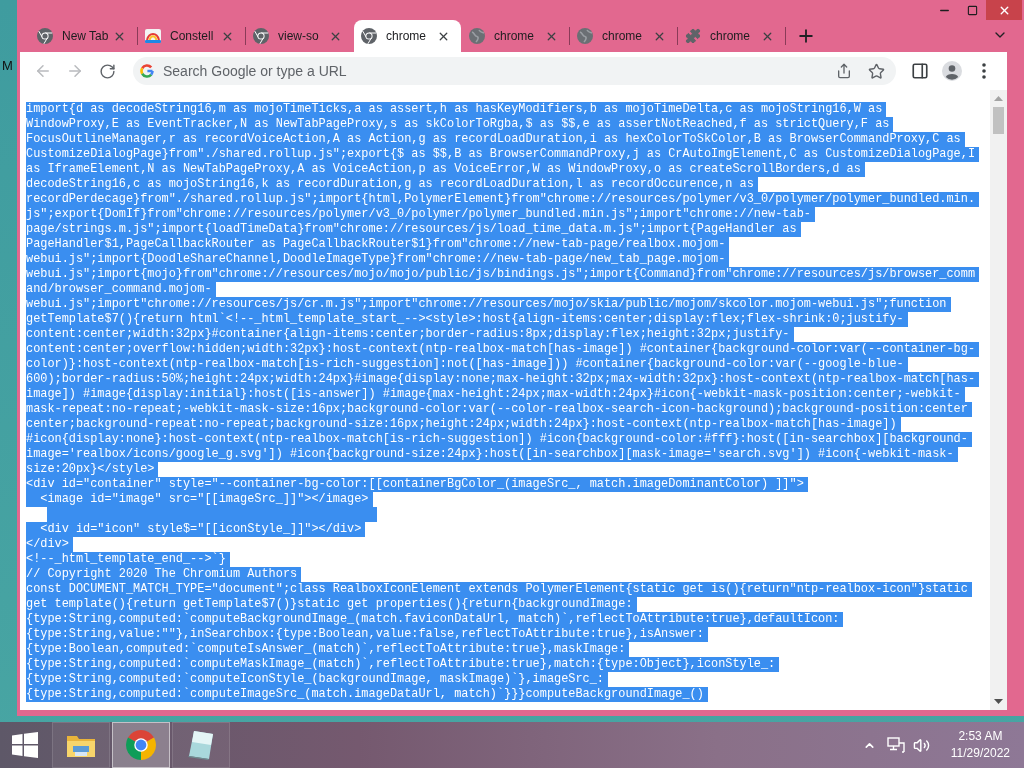 The height and width of the screenshot is (768, 1024). Describe the element at coordinates (998, 98) in the screenshot. I see `scroll-up-arrow-icon` at that location.